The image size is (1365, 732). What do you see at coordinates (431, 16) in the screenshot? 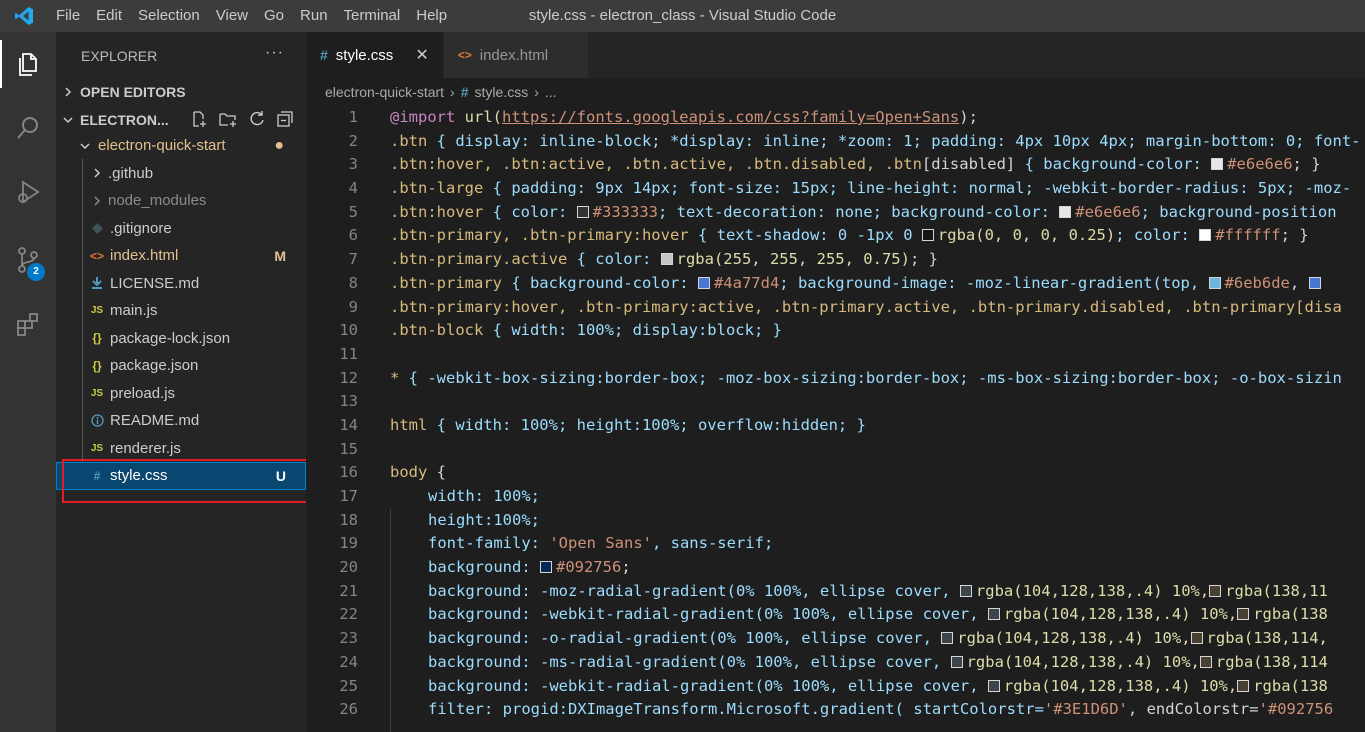
I see `menu-help: Help` at bounding box center [431, 16].